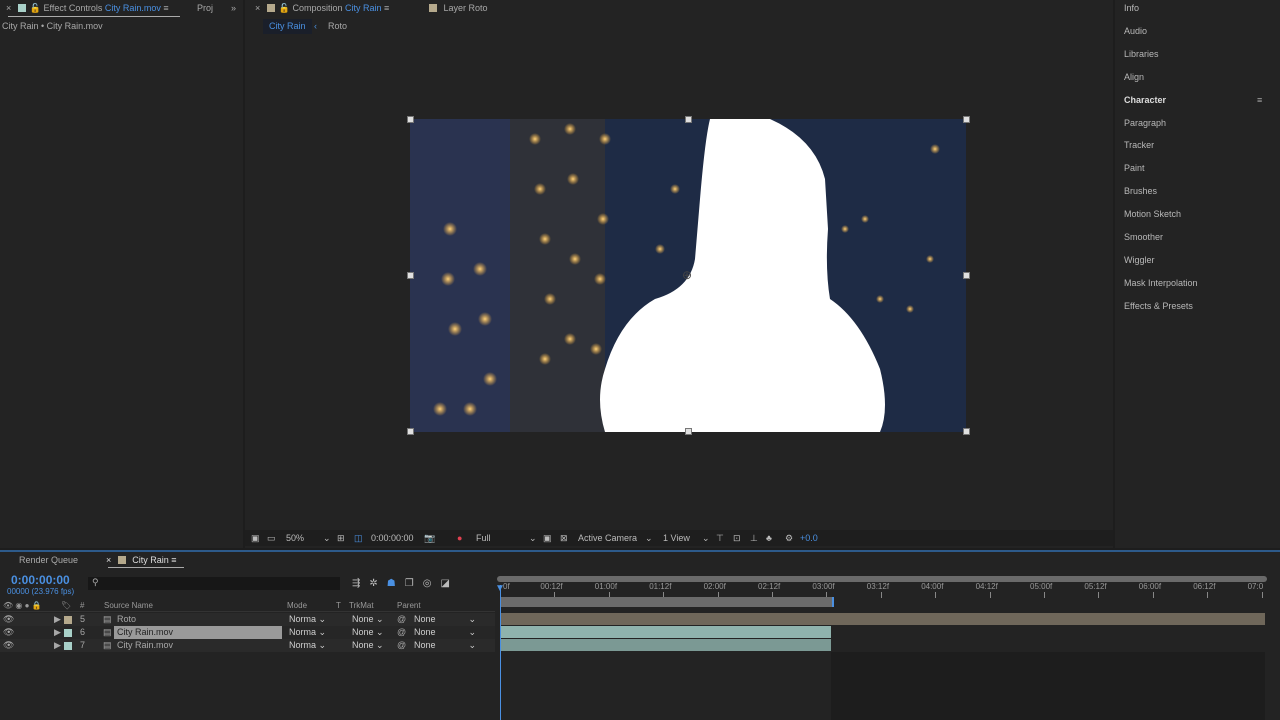 The width and height of the screenshot is (1280, 720). What do you see at coordinates (425, 619) in the screenshot?
I see `parent-value: None` at bounding box center [425, 619].